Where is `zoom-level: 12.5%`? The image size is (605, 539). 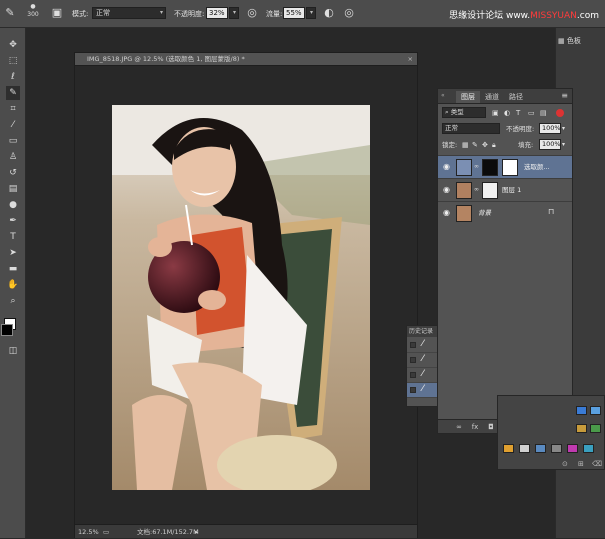 zoom-level: 12.5% is located at coordinates (88, 532).